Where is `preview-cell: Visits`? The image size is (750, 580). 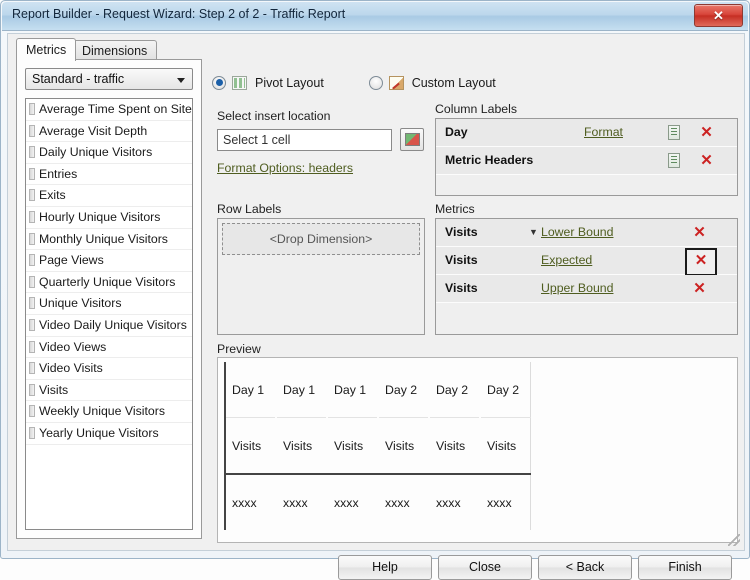 preview-cell: Visits is located at coordinates (404, 446).